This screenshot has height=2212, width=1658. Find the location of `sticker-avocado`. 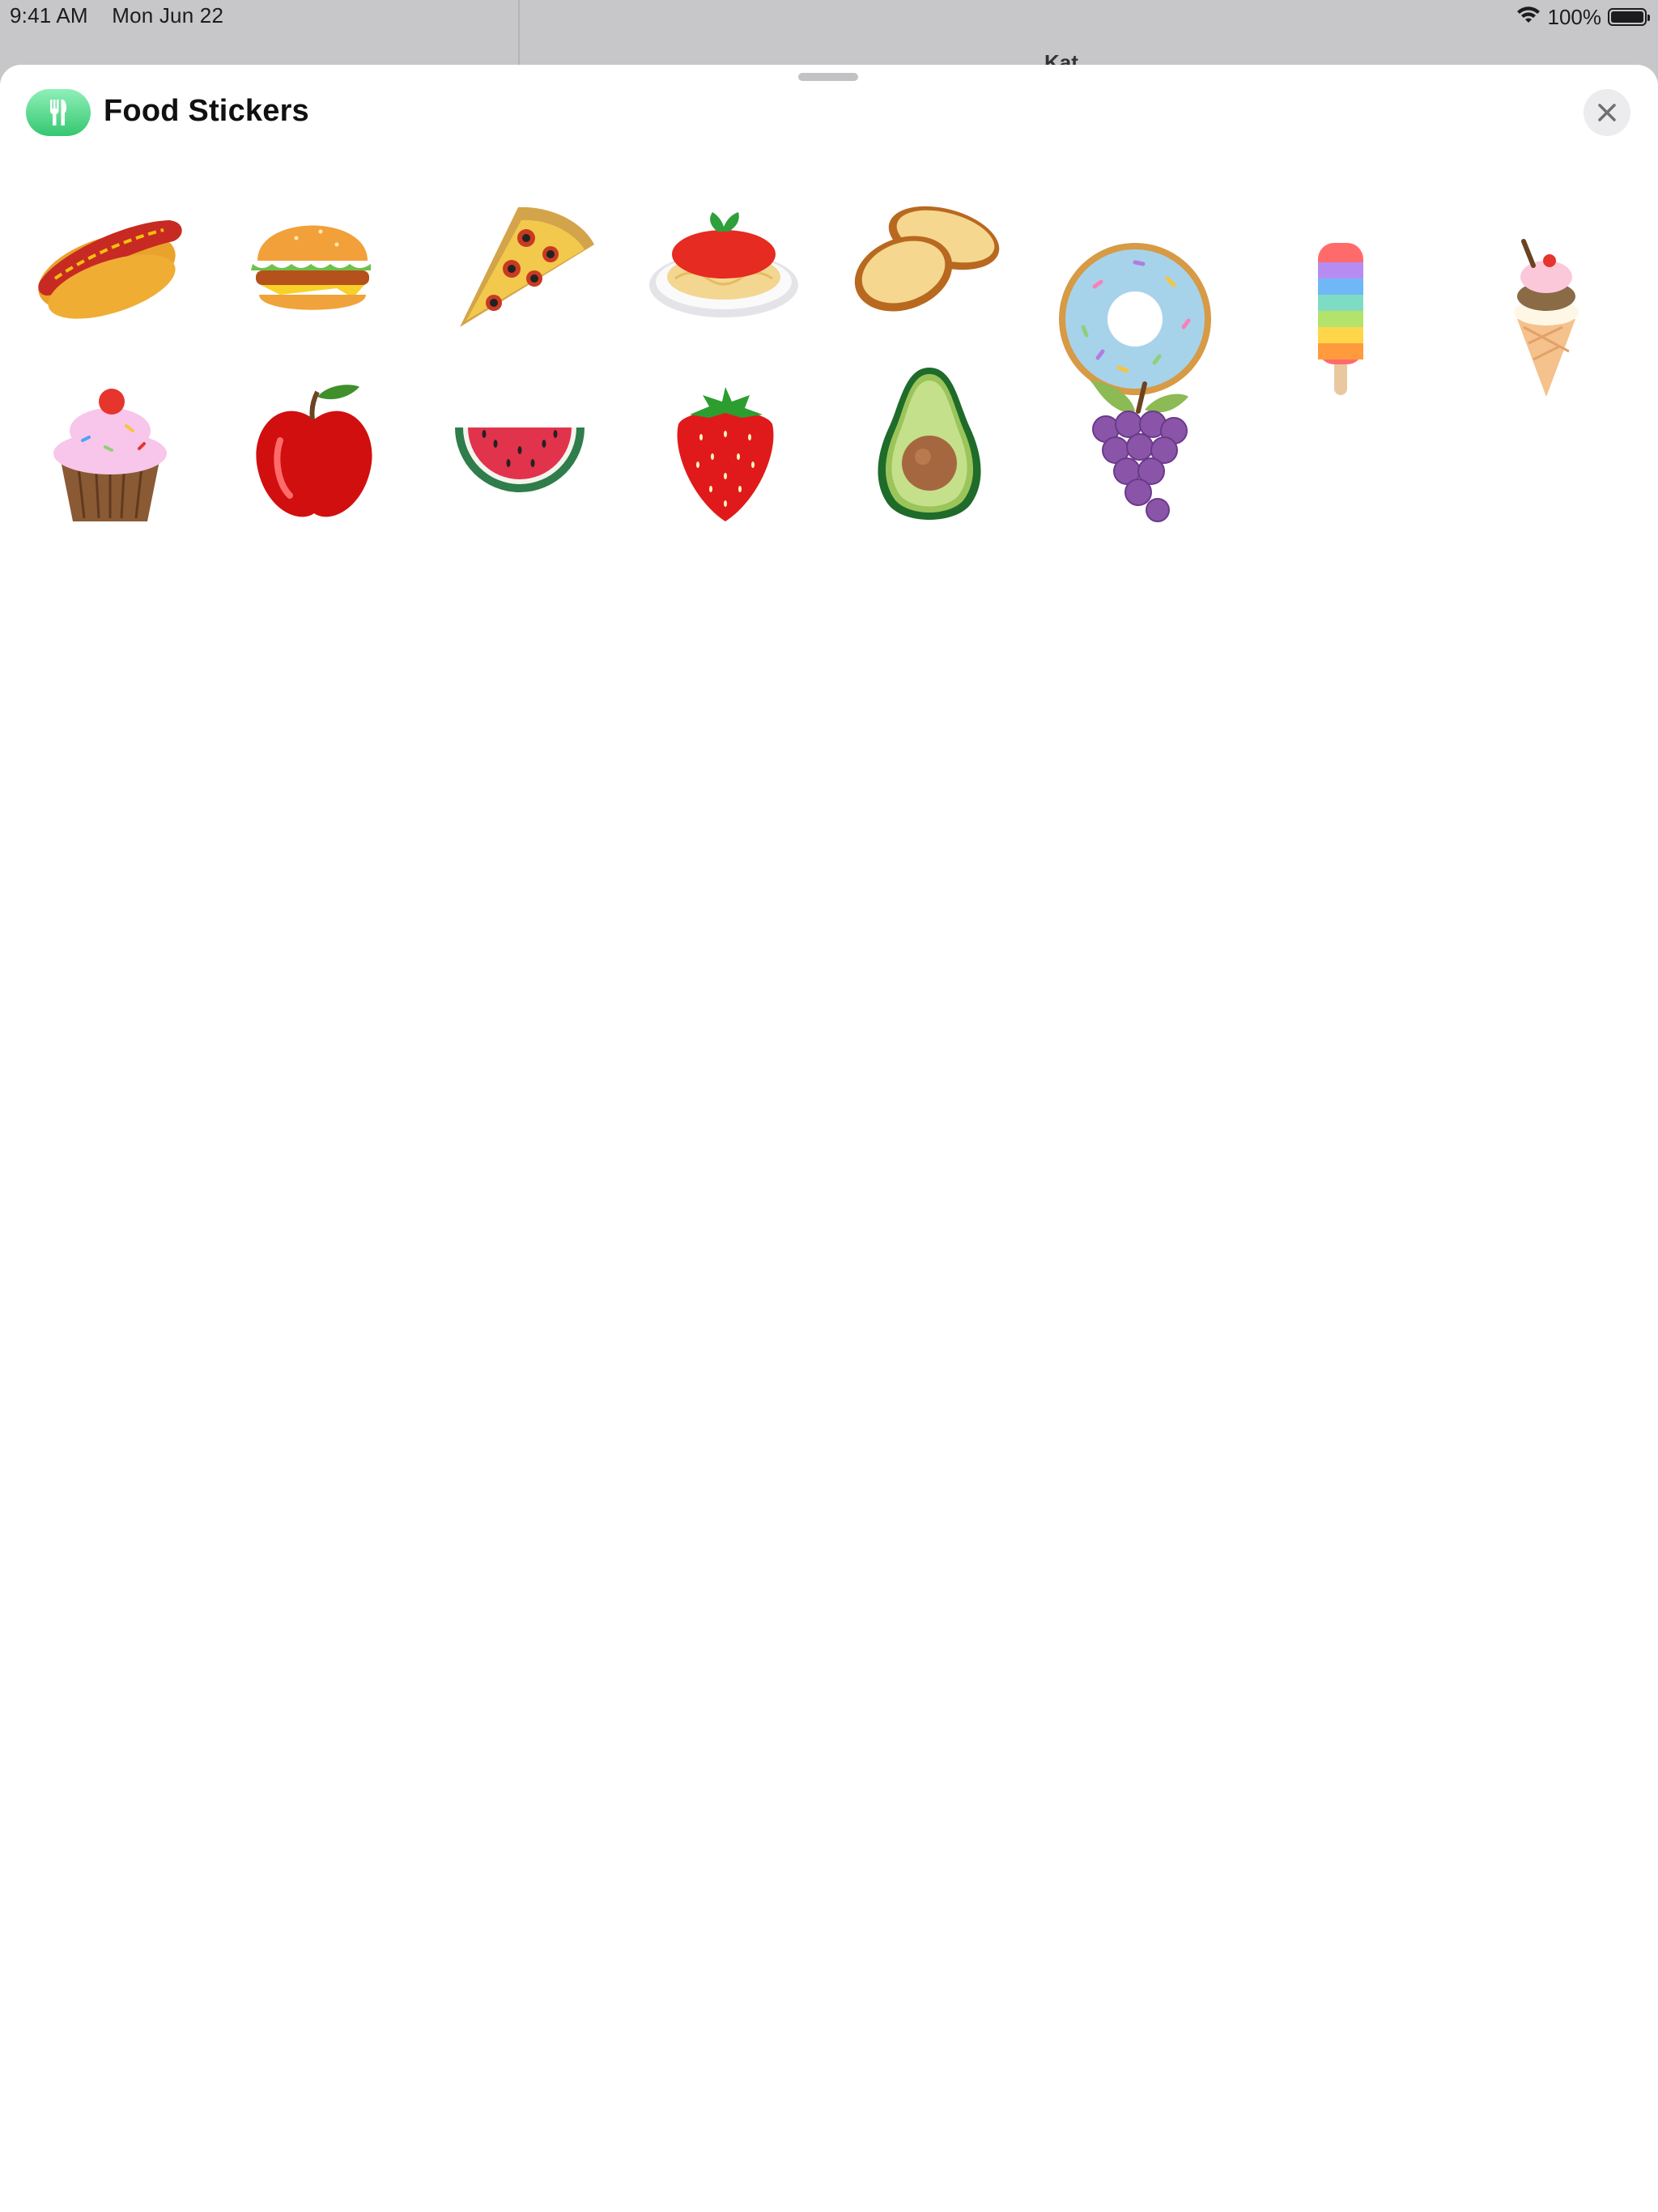

sticker-avocado is located at coordinates (929, 444).